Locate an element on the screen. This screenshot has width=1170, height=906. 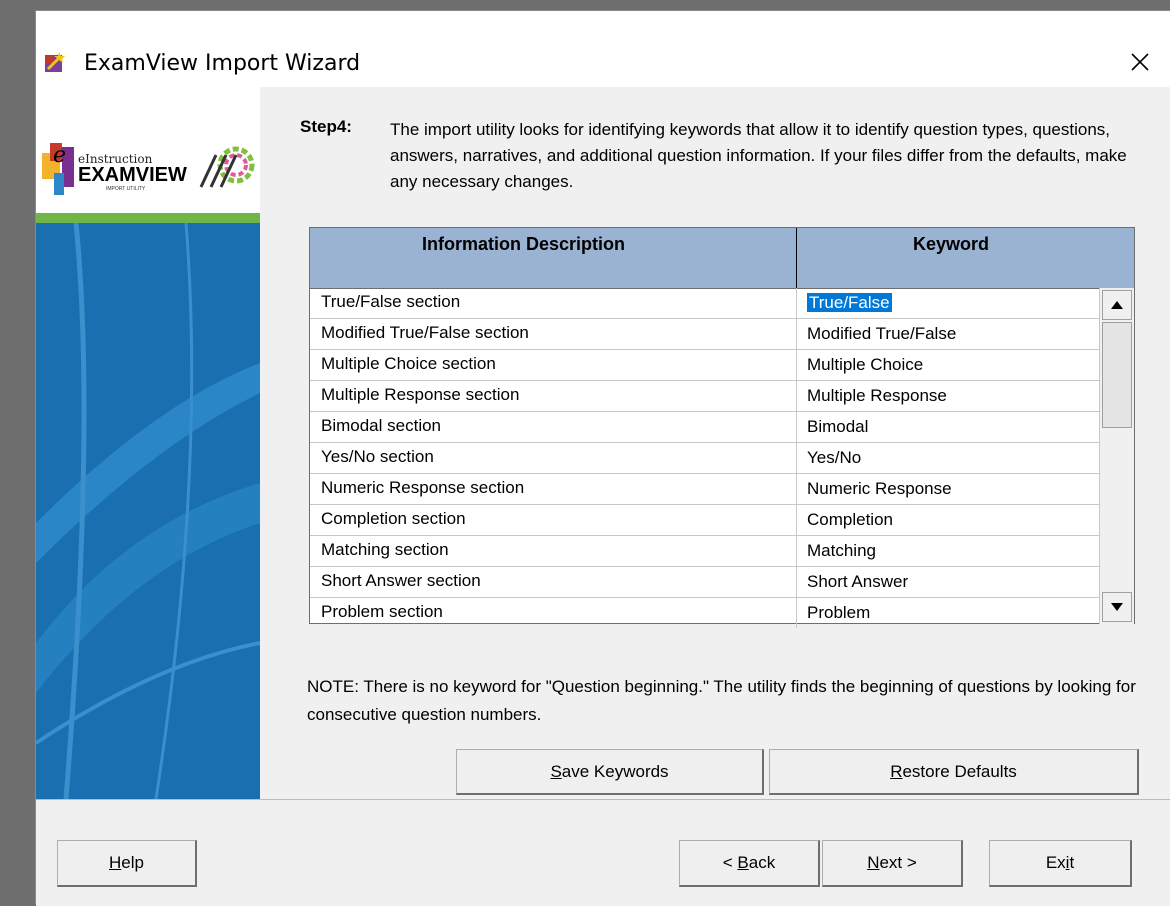
description-cell: Bimodal section is located at coordinates (381, 425).